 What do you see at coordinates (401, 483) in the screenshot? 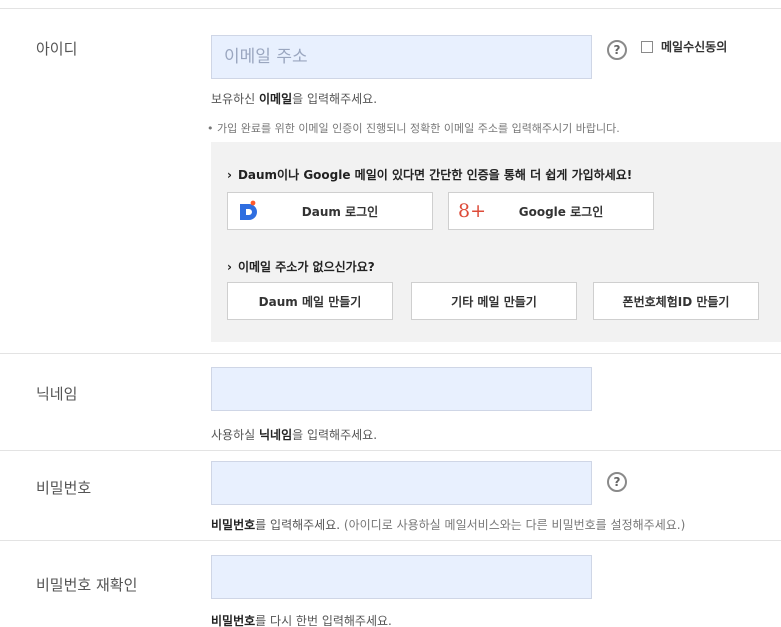
I see `password-input` at bounding box center [401, 483].